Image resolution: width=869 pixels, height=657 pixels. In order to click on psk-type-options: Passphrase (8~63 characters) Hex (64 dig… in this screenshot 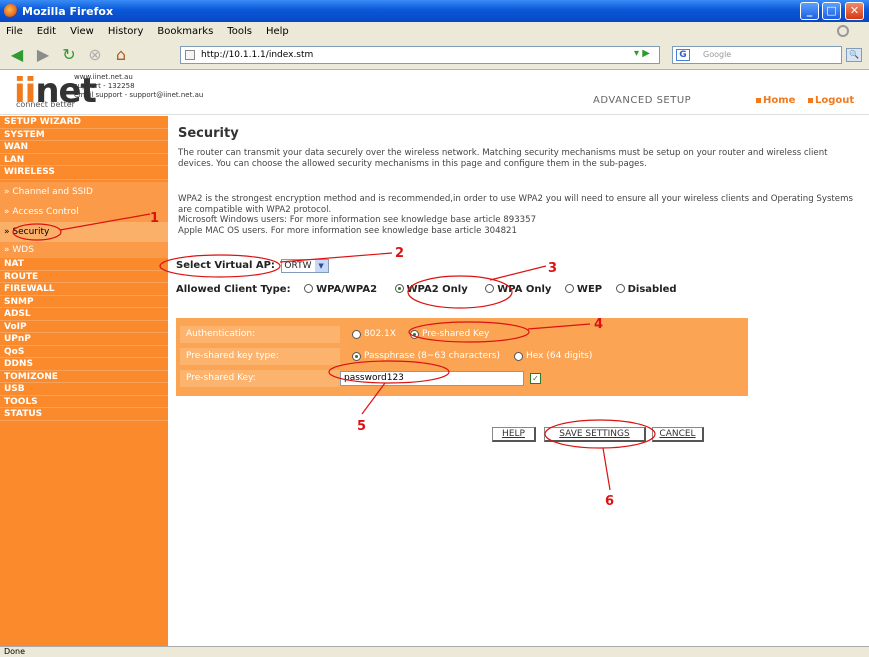, I will do `click(468, 356)`.